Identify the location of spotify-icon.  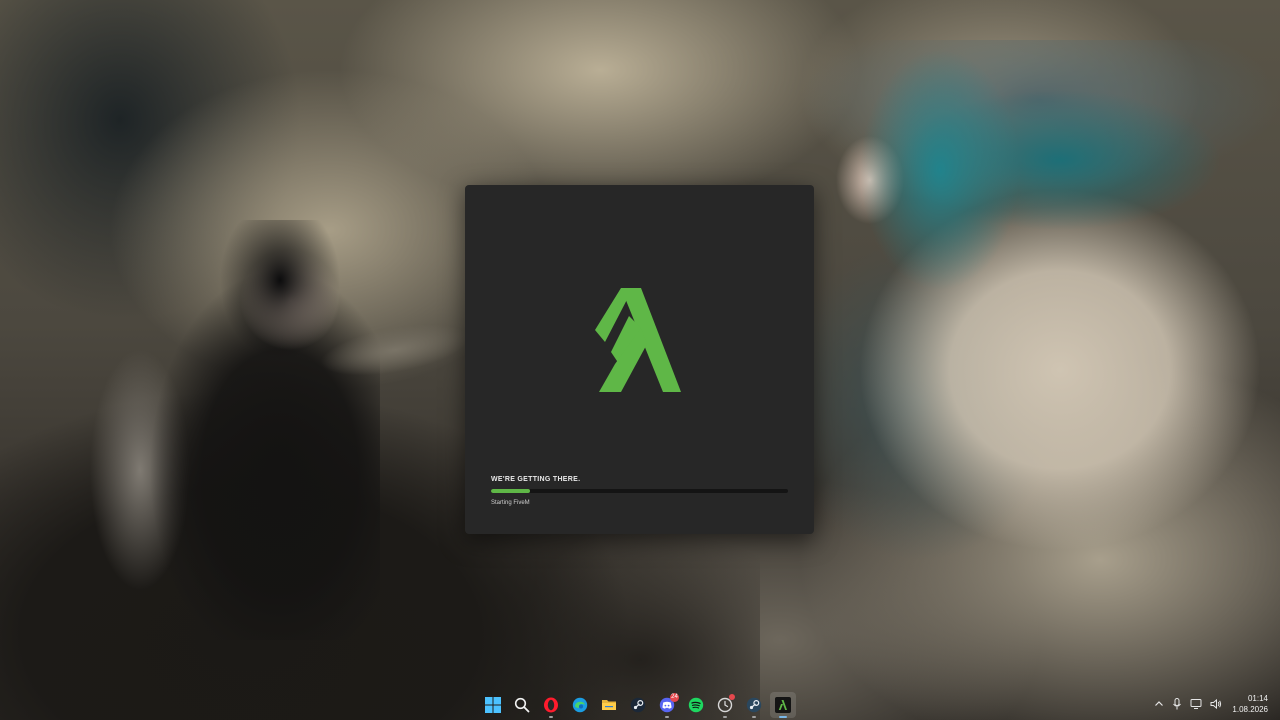
(696, 705).